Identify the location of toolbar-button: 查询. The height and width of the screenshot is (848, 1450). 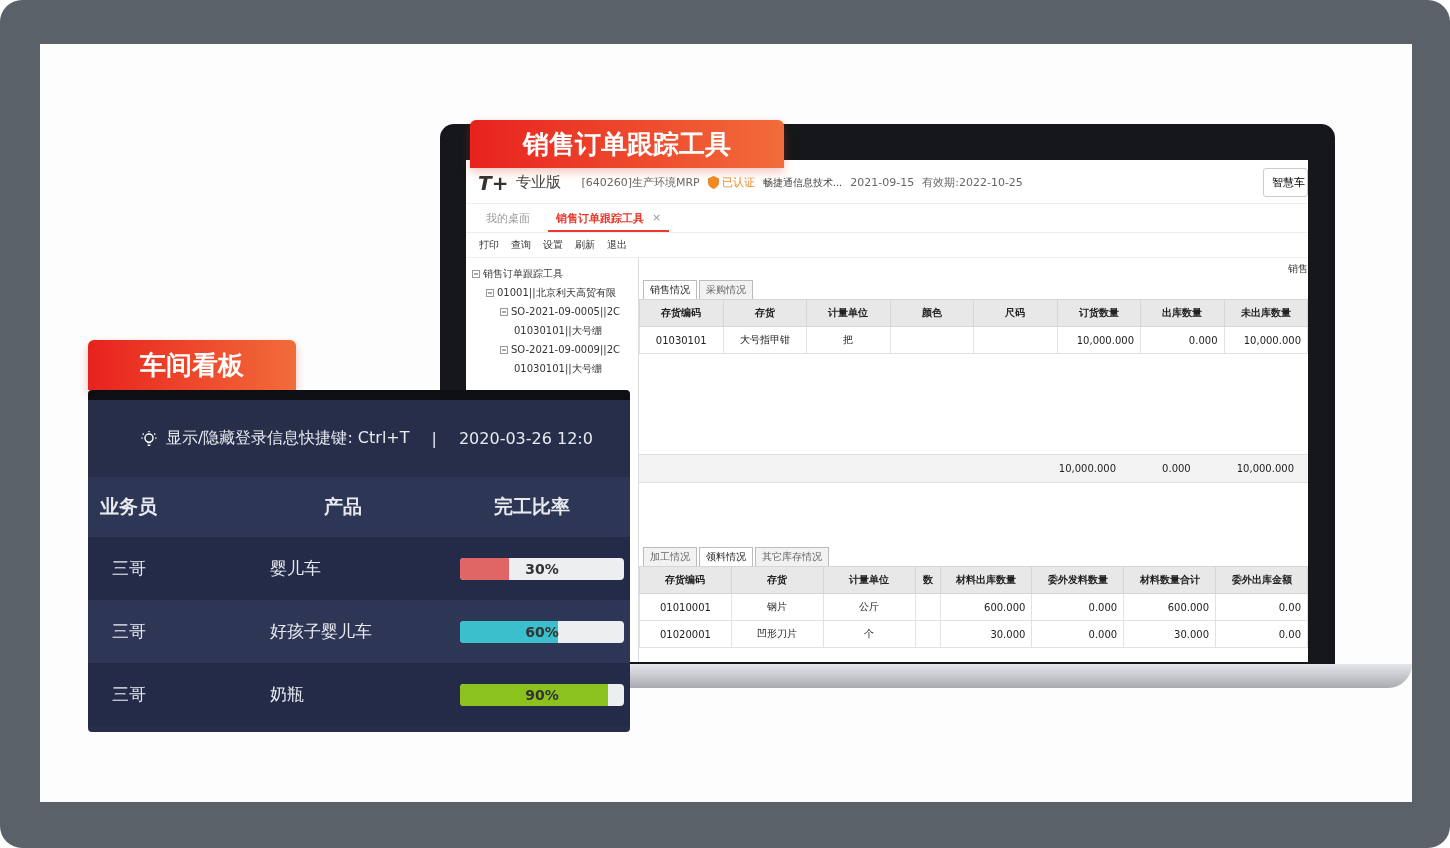
(521, 245).